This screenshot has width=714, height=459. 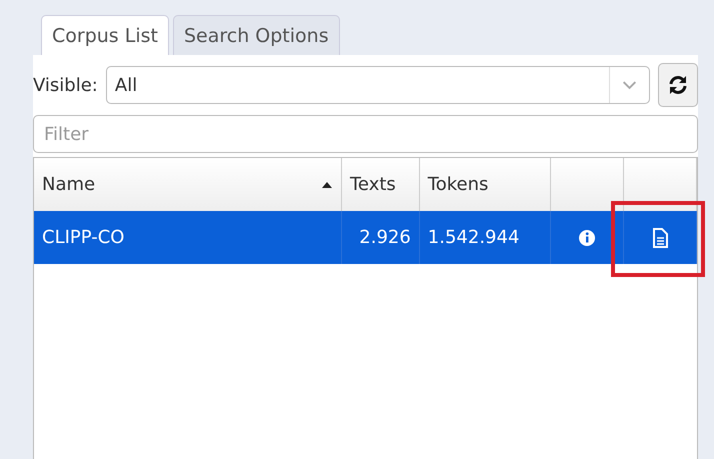 What do you see at coordinates (378, 85) in the screenshot?
I see `visible-dropdown: All` at bounding box center [378, 85].